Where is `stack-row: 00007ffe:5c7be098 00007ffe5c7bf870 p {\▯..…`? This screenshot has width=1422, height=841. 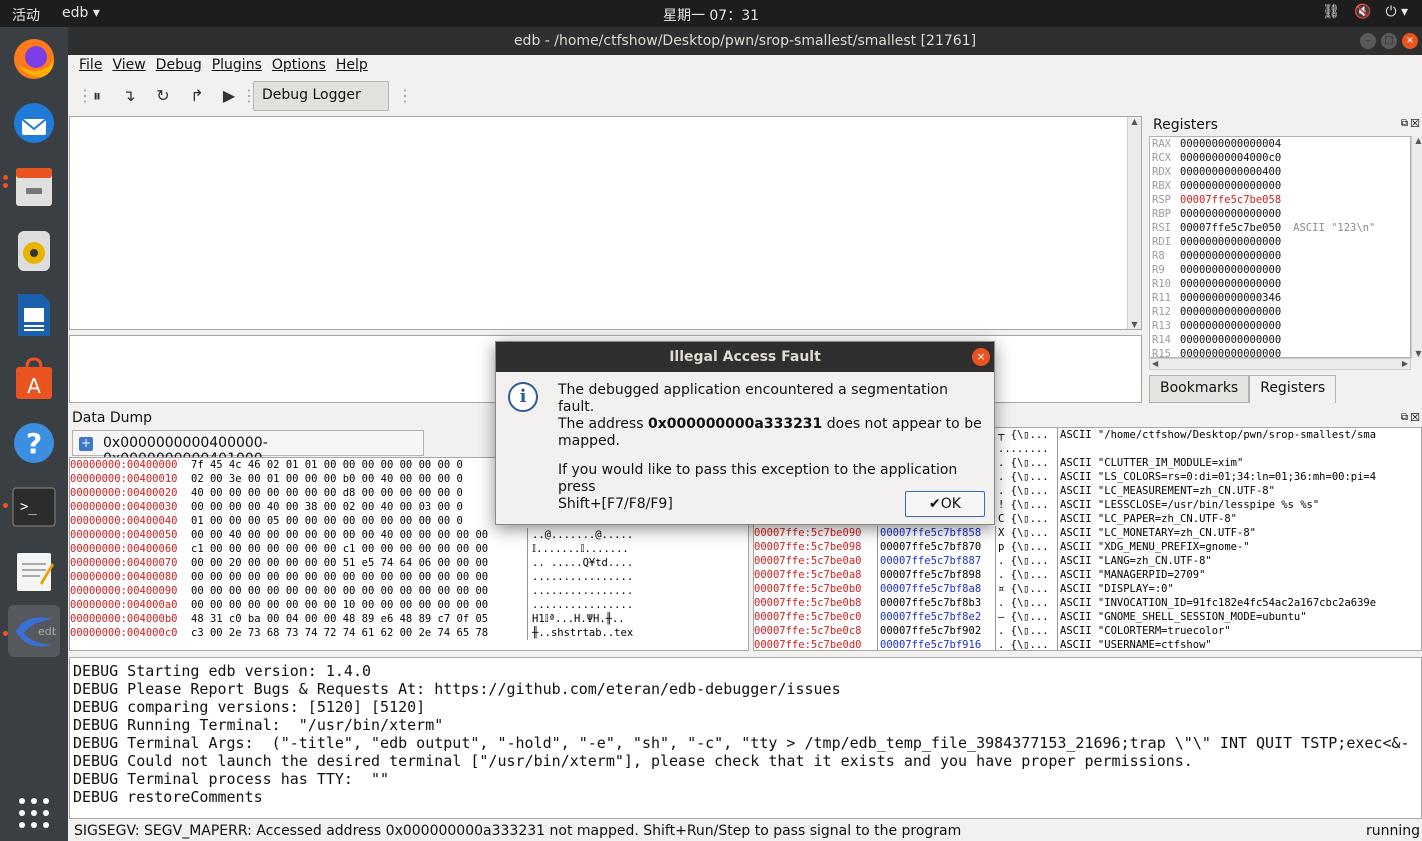 stack-row: 00007ffe:5c7be098 00007ffe5c7bf870 p {\▯..… is located at coordinates (1087, 547).